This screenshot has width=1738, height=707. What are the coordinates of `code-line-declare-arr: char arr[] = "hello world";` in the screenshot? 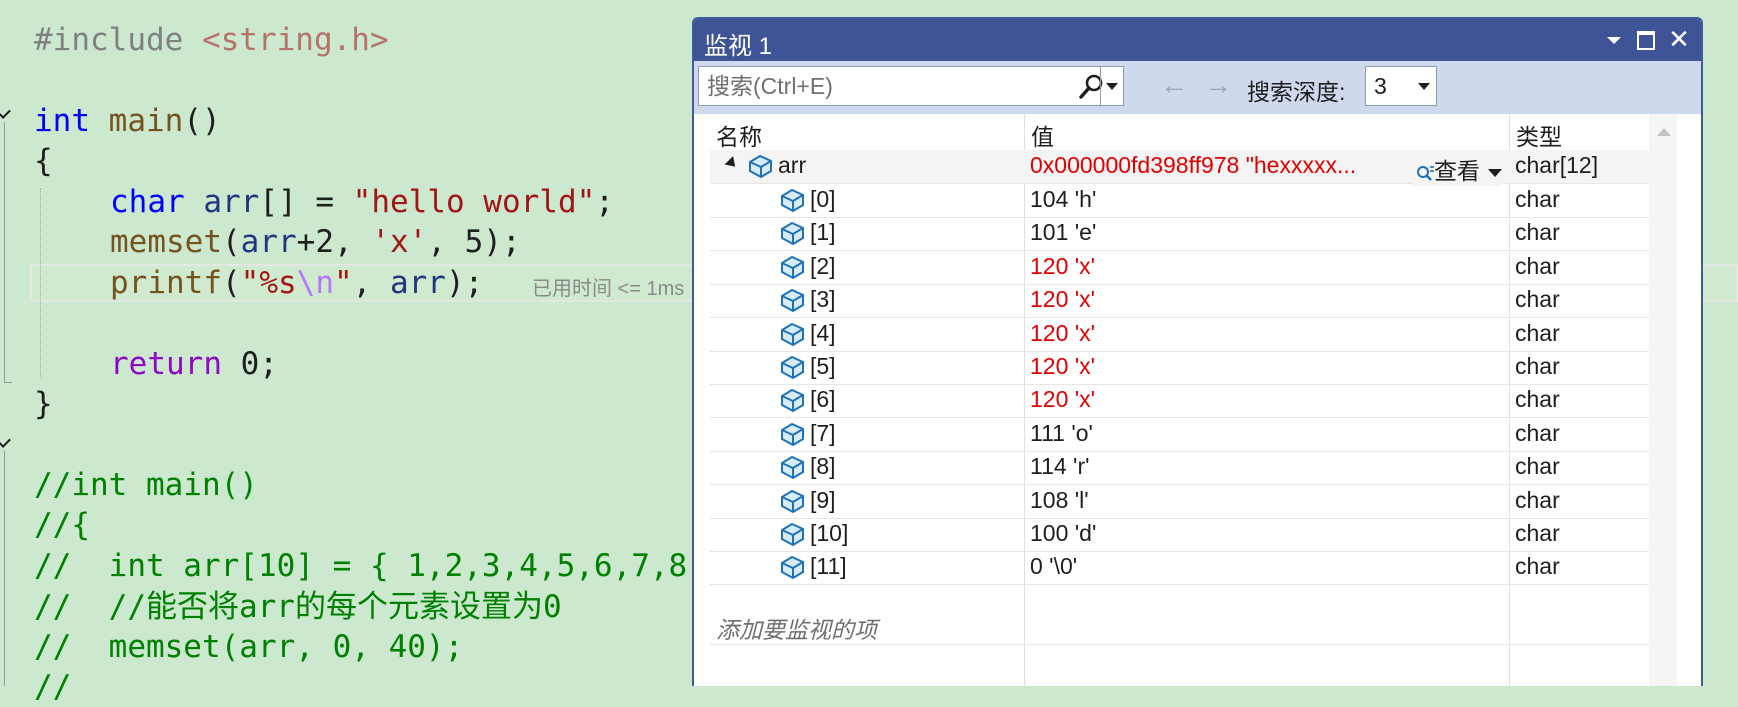 It's located at (362, 202).